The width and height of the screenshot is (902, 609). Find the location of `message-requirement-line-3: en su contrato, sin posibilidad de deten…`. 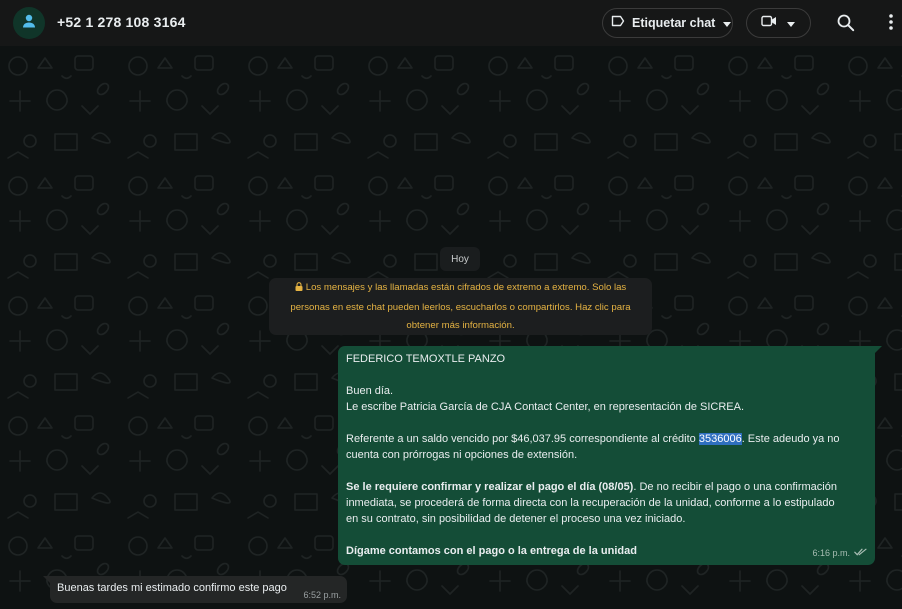

message-requirement-line-3: en su contrato, sin posibilidad de deten… is located at coordinates (516, 519).